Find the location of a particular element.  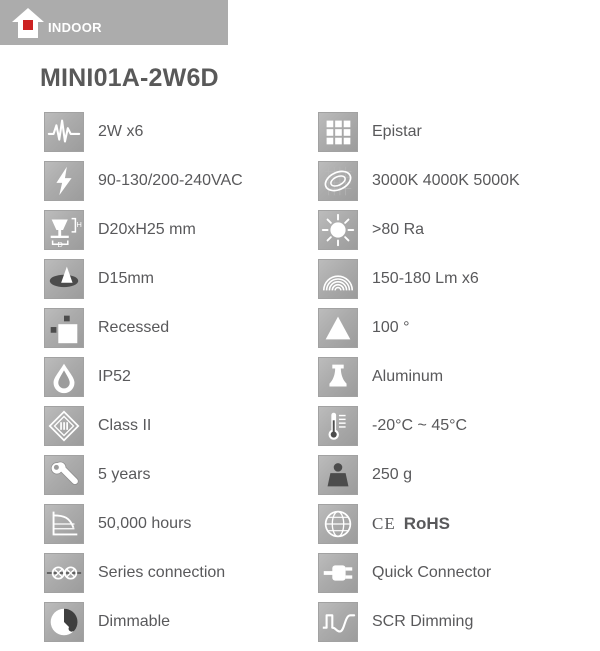

spec-label: 100 ° is located at coordinates (391, 327).